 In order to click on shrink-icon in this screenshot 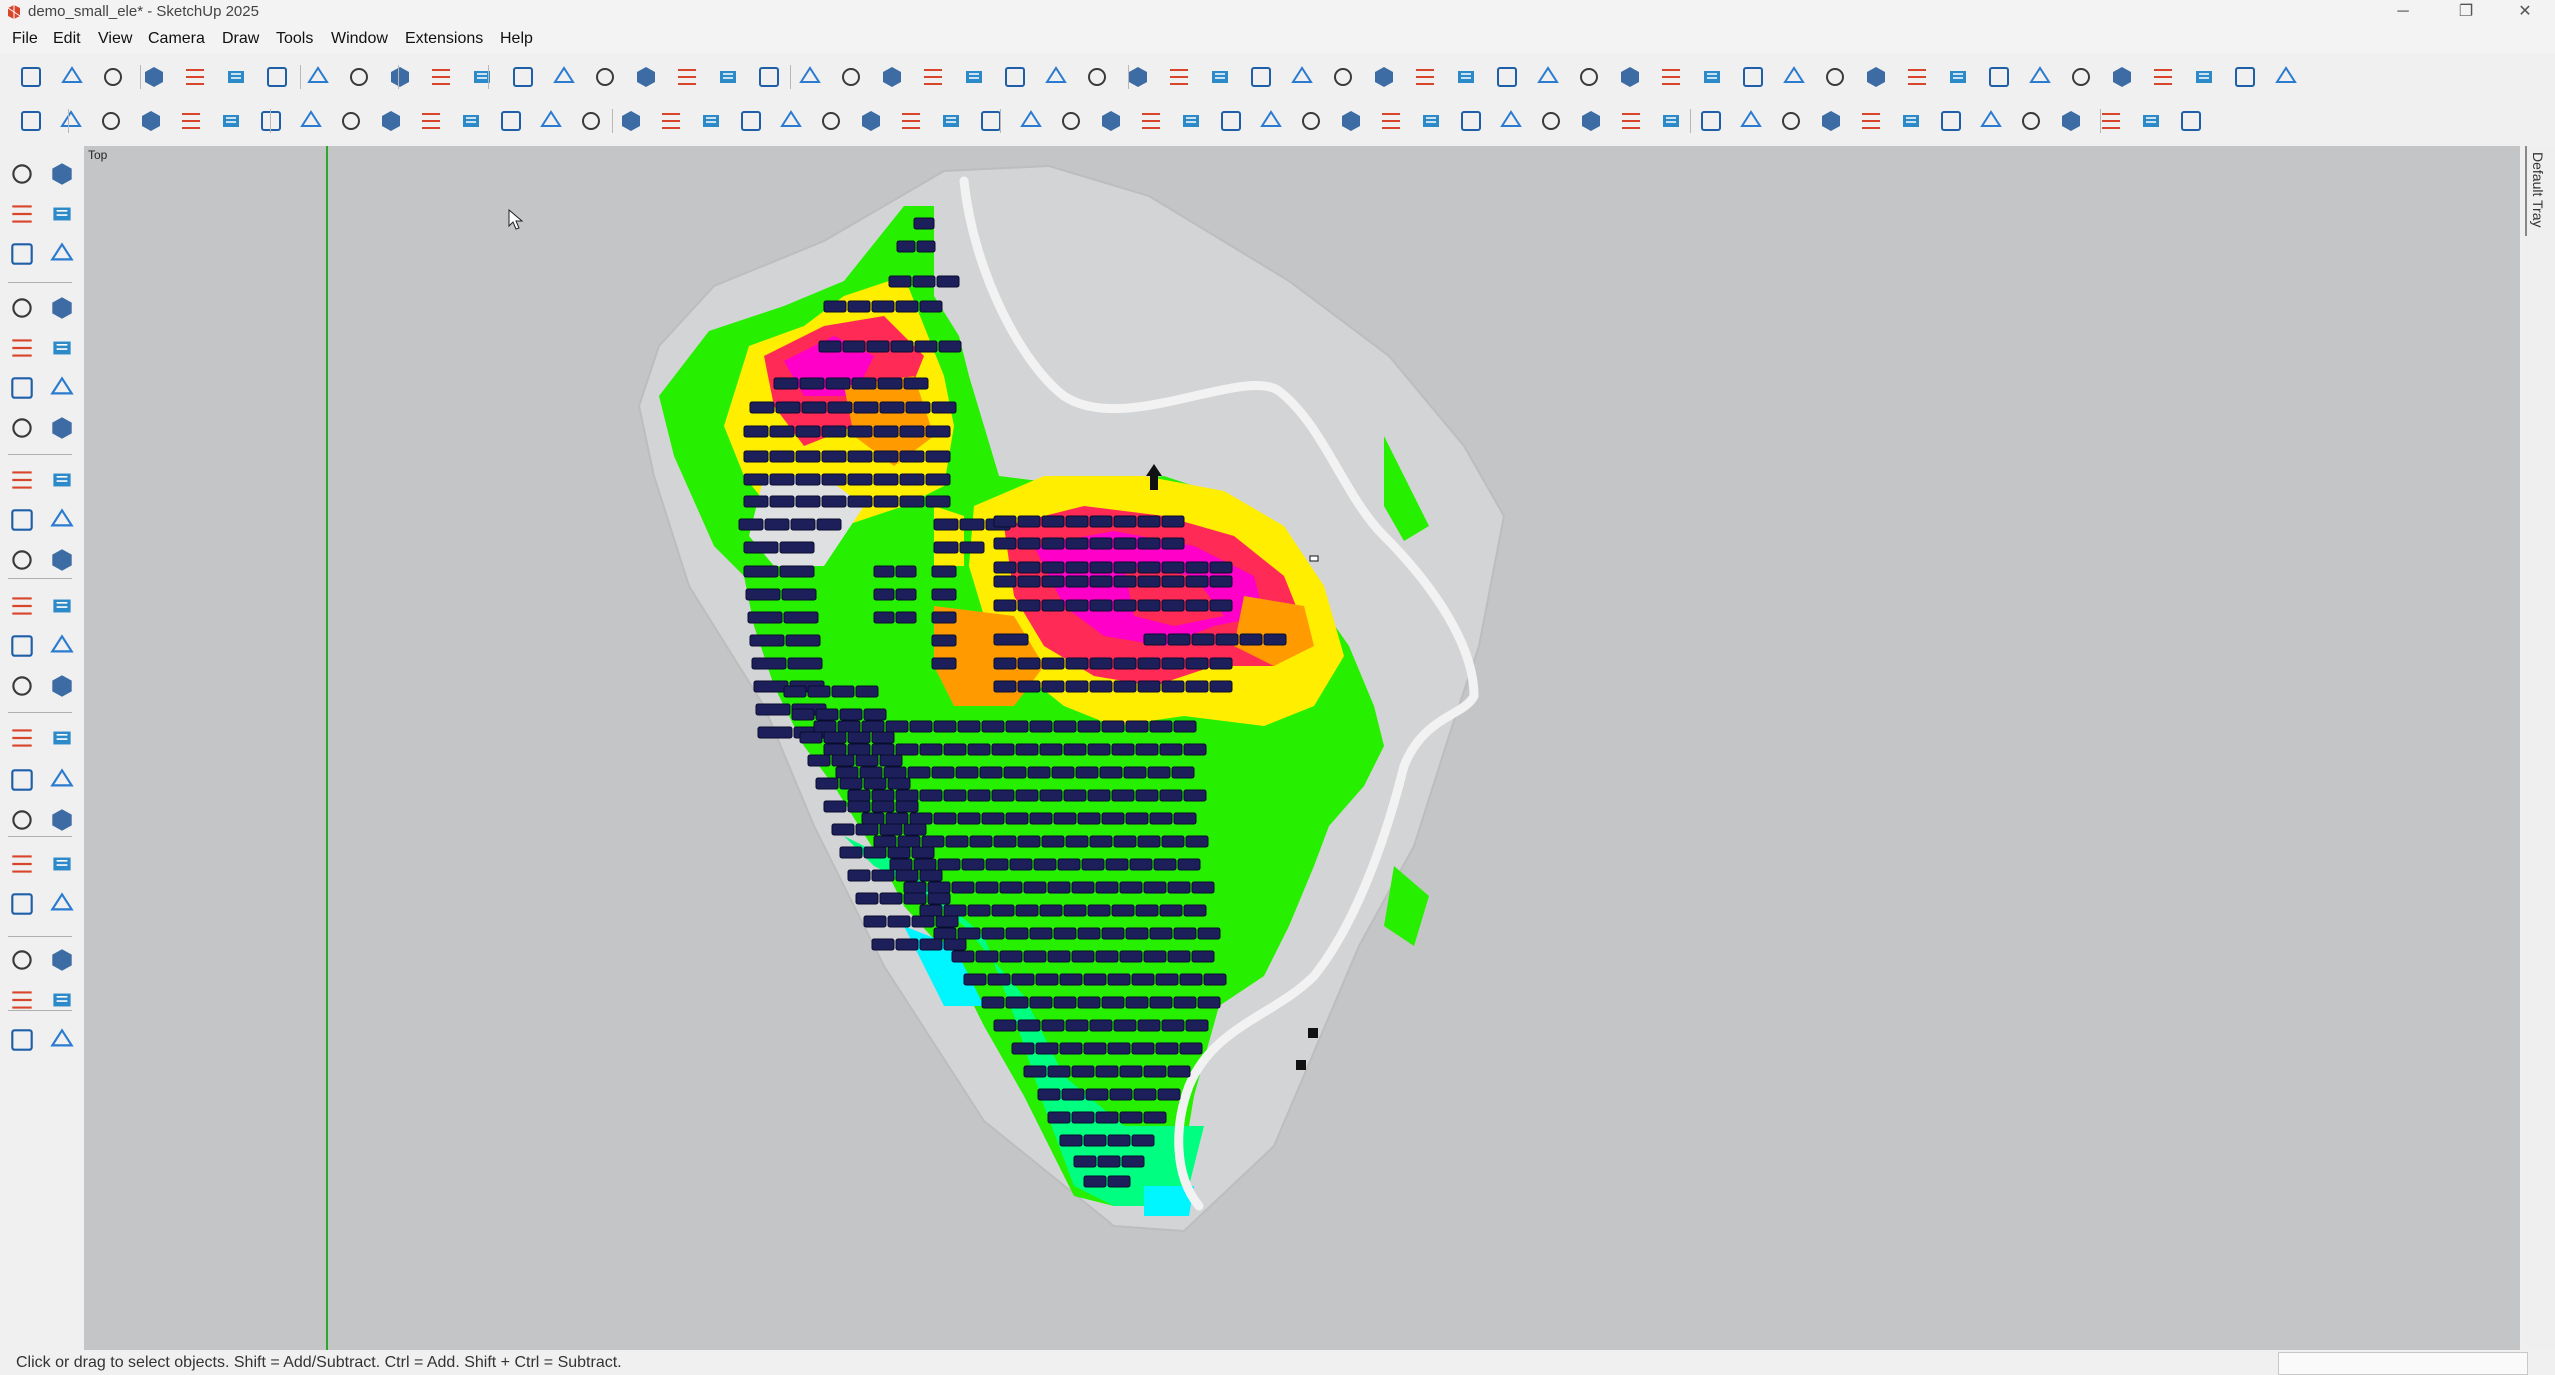, I will do `click(2122, 77)`.